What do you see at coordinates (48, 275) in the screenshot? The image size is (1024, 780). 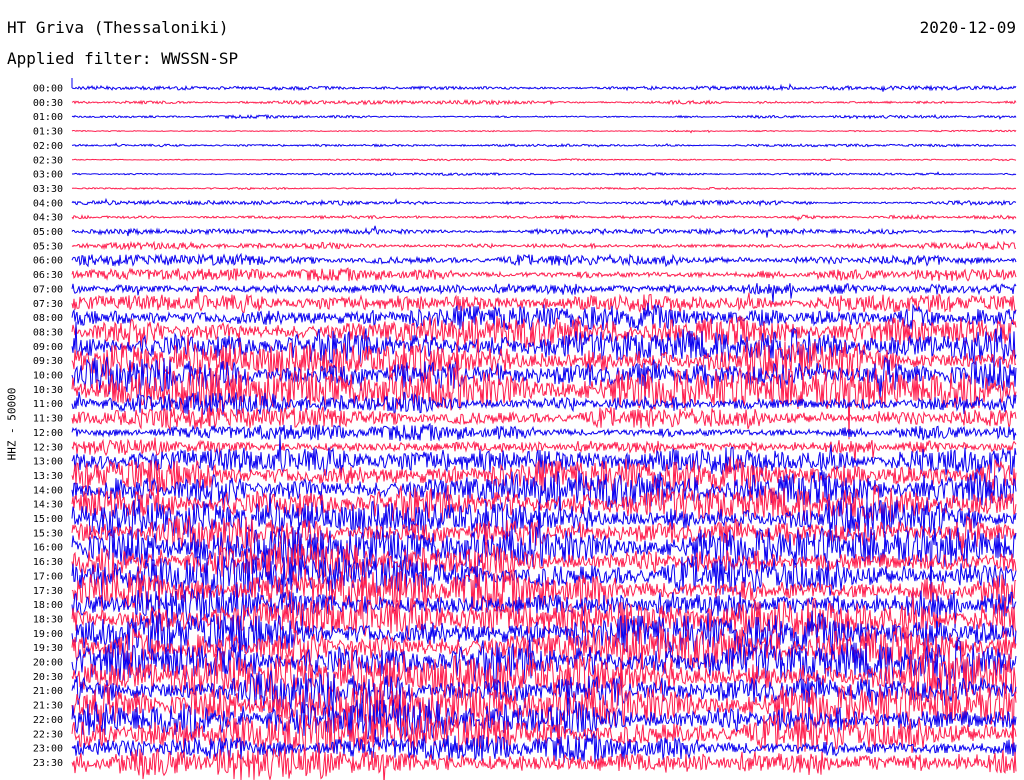 I see `time-label: 06:30` at bounding box center [48, 275].